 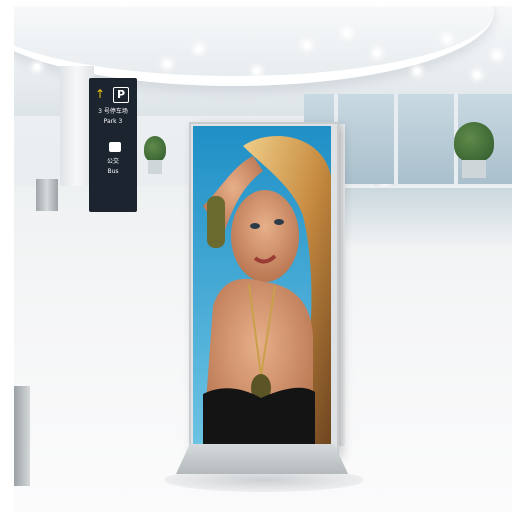 I want to click on escalator-rail, so click(x=22, y=436).